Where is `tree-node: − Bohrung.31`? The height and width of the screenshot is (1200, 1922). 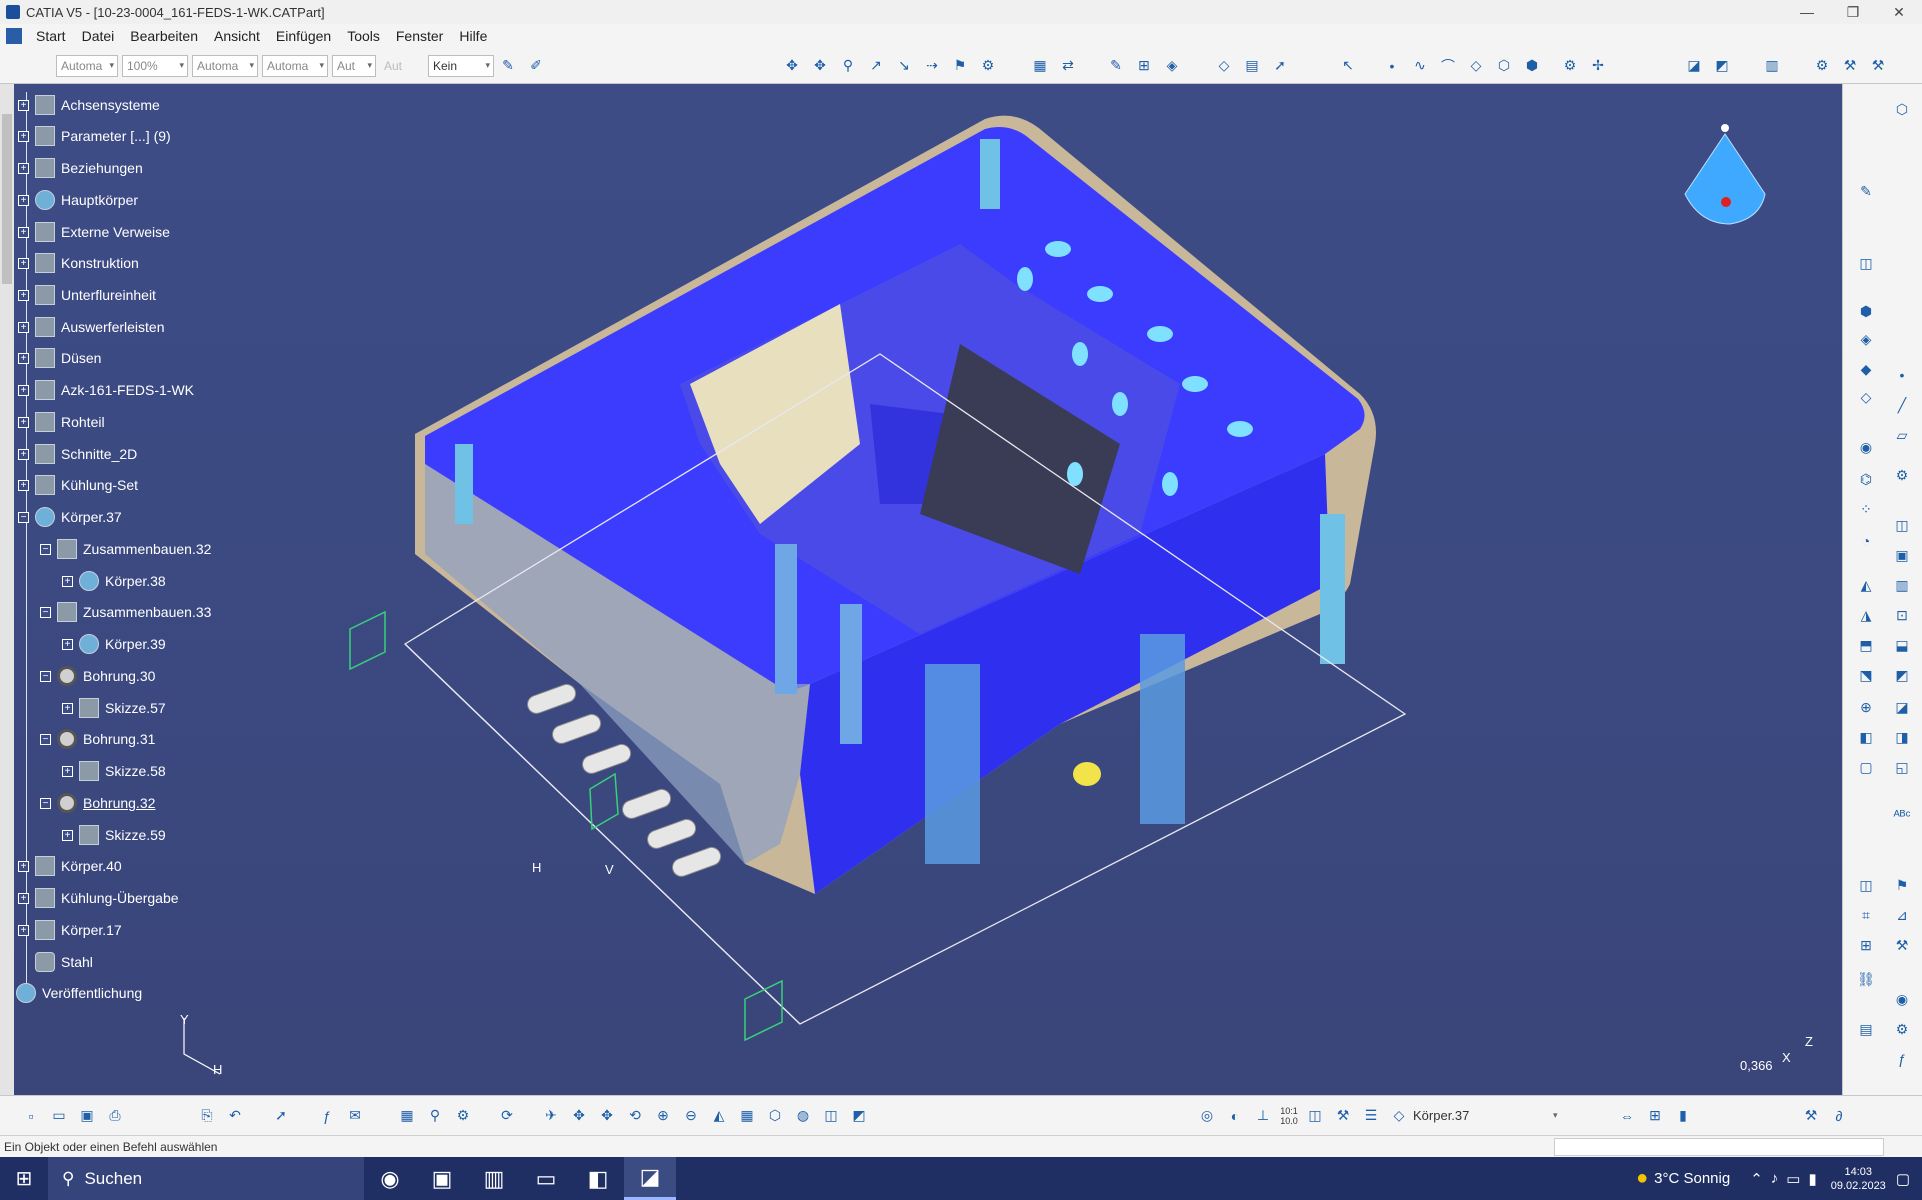 tree-node: − Bohrung.31 is located at coordinates (97, 739).